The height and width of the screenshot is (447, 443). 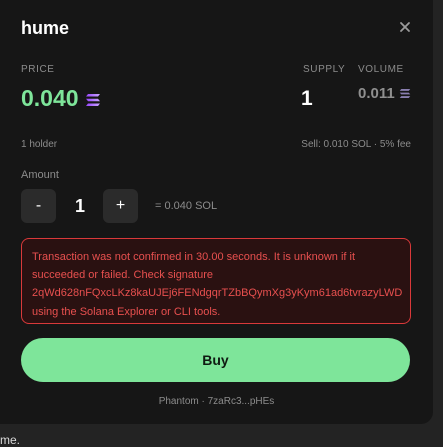 What do you see at coordinates (38, 206) in the screenshot?
I see `decrement-button: -` at bounding box center [38, 206].